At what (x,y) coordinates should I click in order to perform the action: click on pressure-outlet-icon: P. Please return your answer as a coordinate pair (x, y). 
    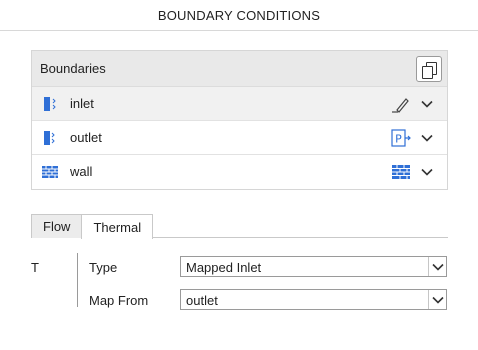
    Looking at the image, I should click on (401, 138).